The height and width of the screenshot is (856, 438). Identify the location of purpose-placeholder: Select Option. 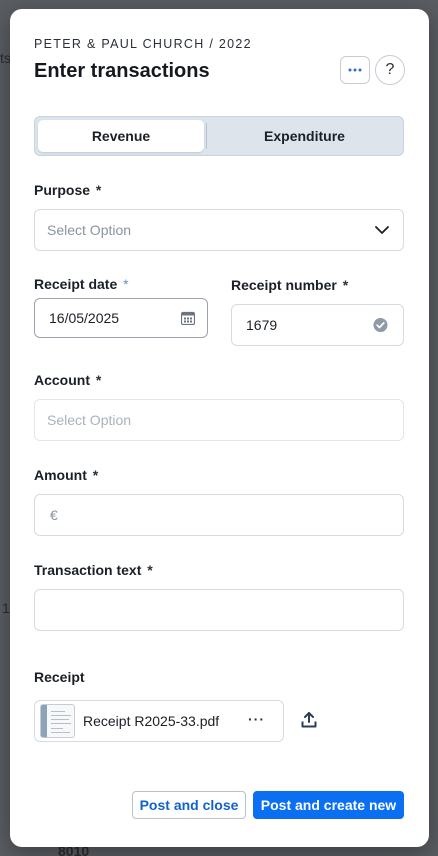
(89, 230).